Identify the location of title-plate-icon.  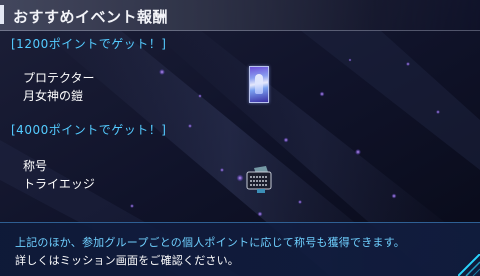
(259, 179).